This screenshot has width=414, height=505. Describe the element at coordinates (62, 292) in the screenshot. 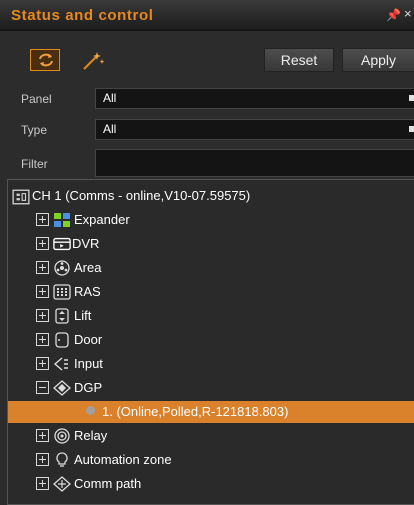

I see `ras-keypad-icon` at that location.